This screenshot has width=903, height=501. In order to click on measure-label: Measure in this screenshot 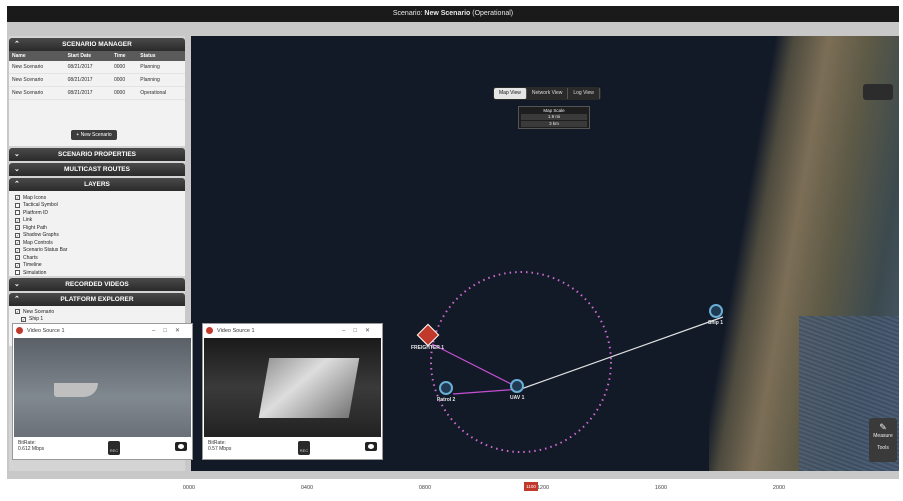, I will do `click(883, 436)`.